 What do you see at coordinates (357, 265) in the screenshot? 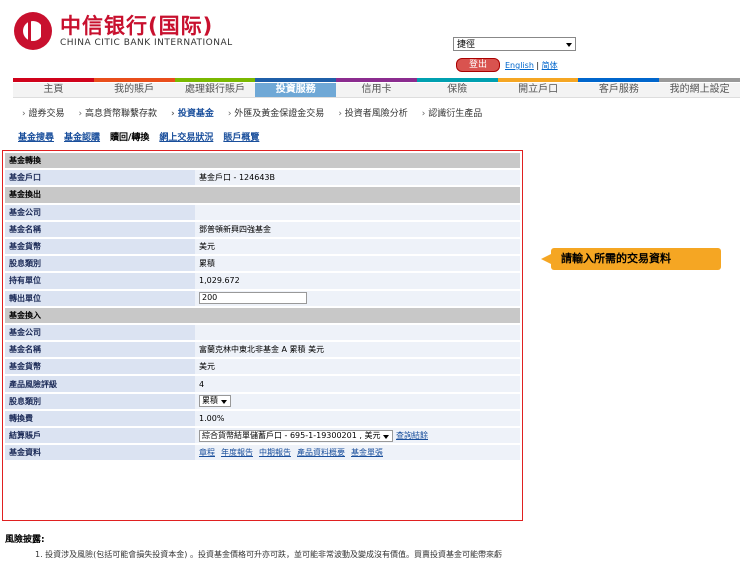
I see `out-dividend-value: 累積` at bounding box center [357, 265].